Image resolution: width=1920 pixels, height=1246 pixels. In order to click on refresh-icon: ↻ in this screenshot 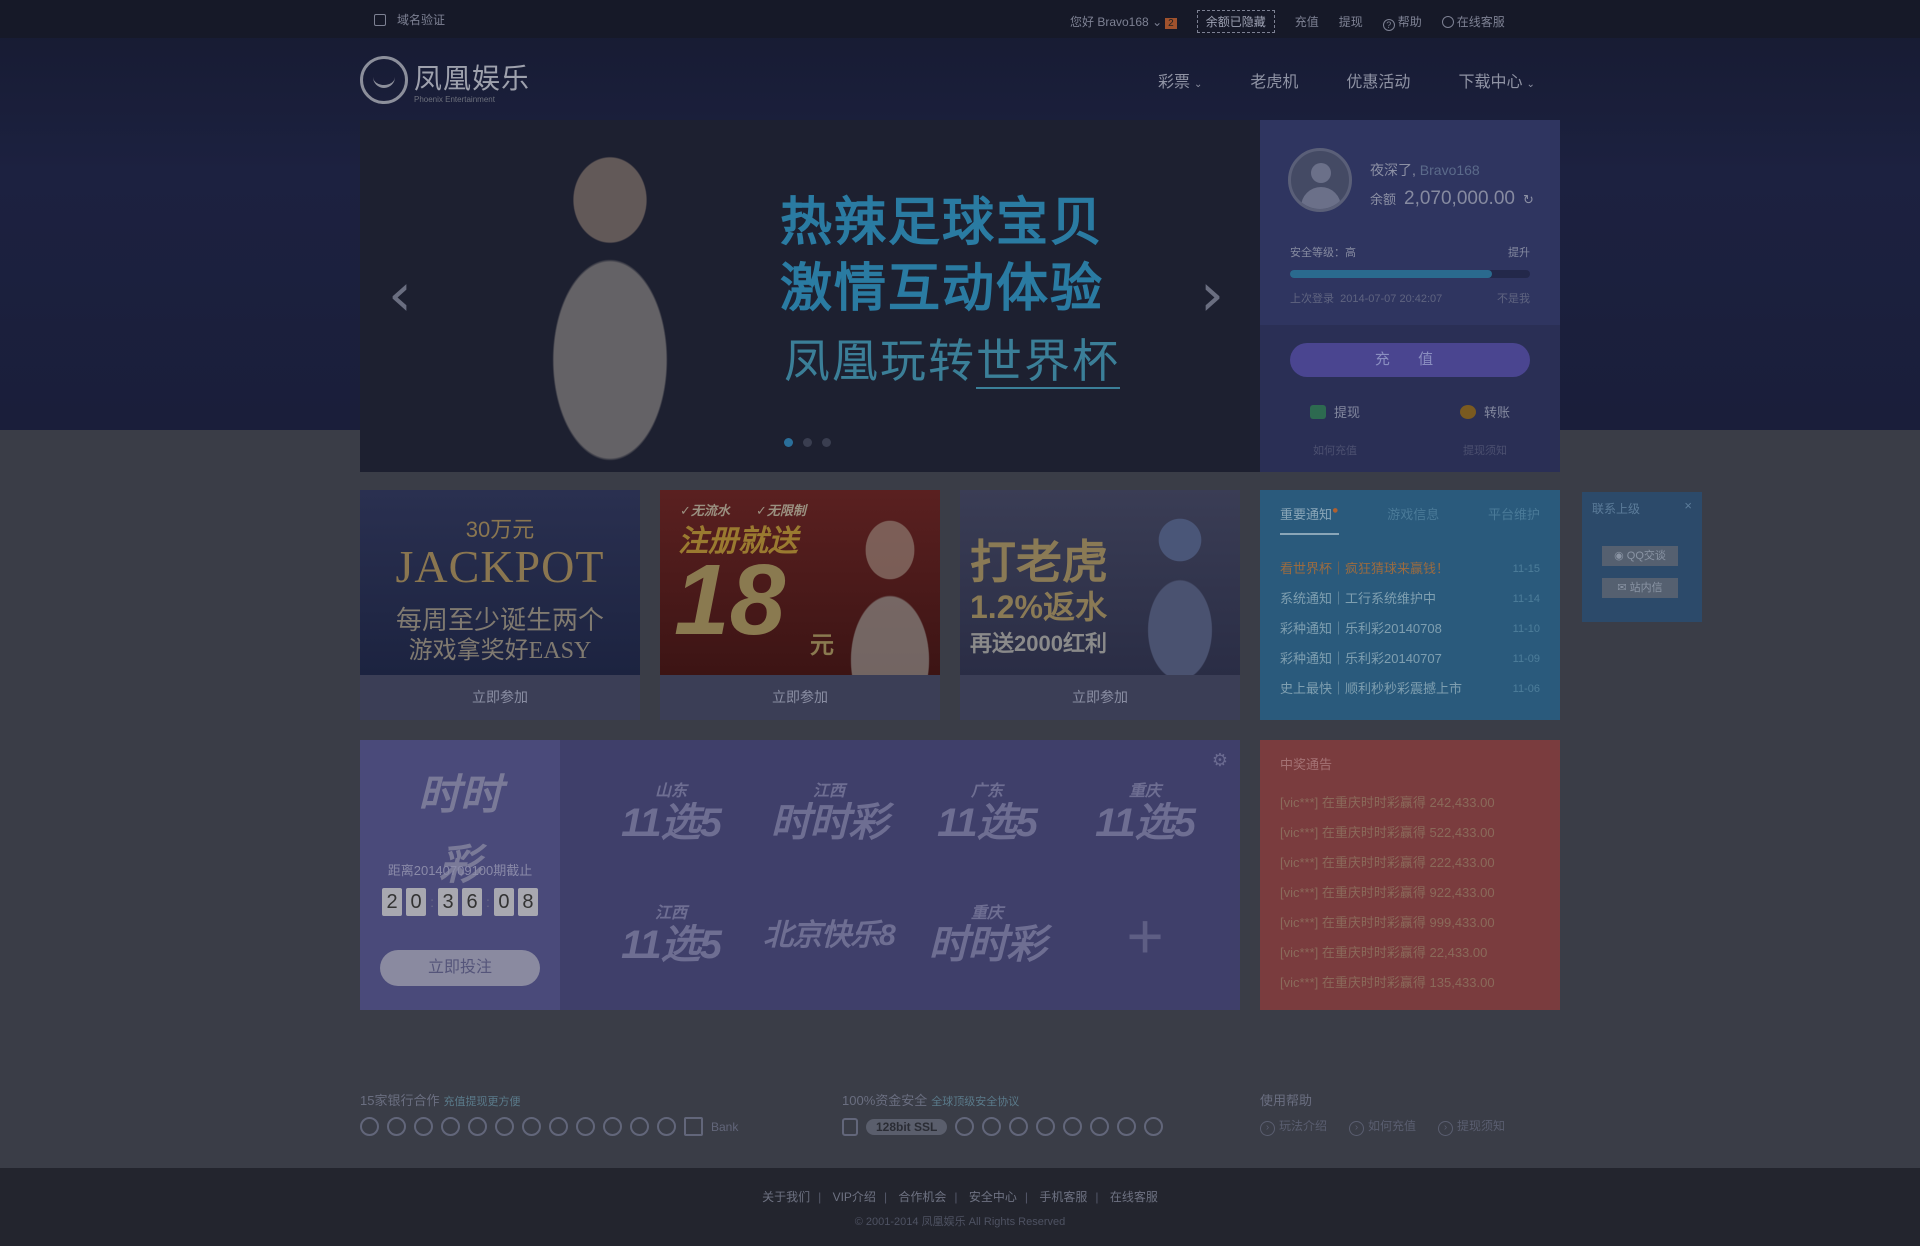, I will do `click(1528, 200)`.